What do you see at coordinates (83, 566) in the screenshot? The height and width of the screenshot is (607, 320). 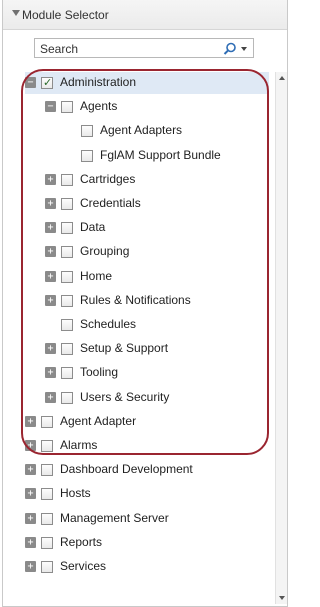 I see `tree-item-label: Services` at bounding box center [83, 566].